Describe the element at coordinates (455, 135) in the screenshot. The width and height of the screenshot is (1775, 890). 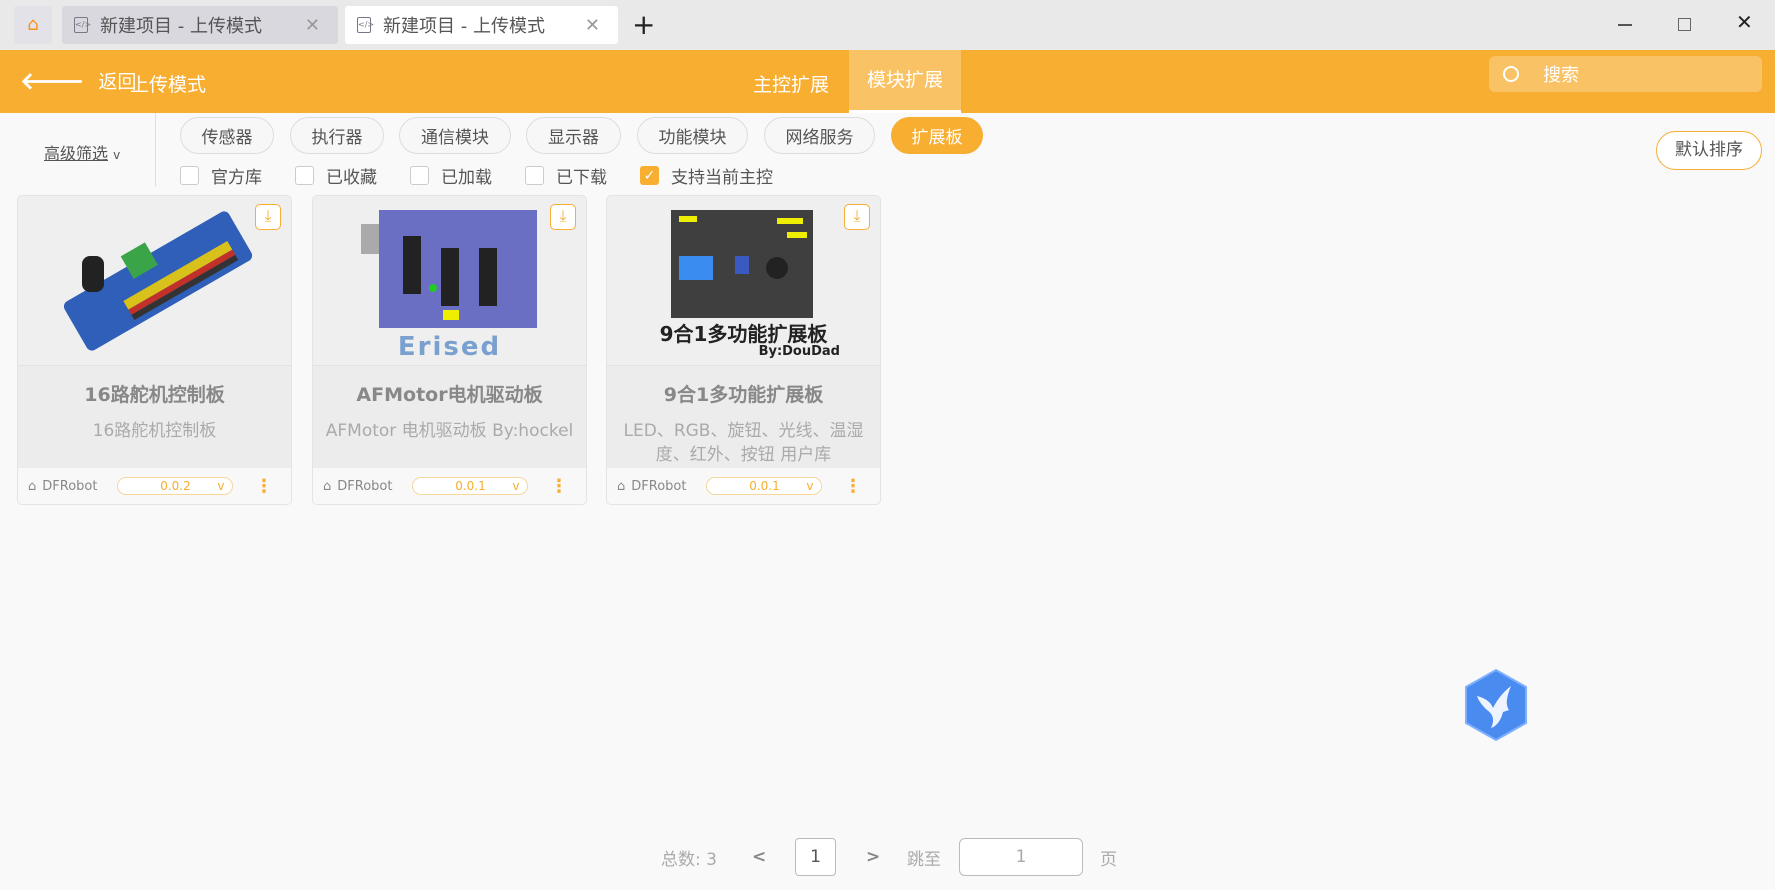
I see `category-communication: 通信模块` at that location.